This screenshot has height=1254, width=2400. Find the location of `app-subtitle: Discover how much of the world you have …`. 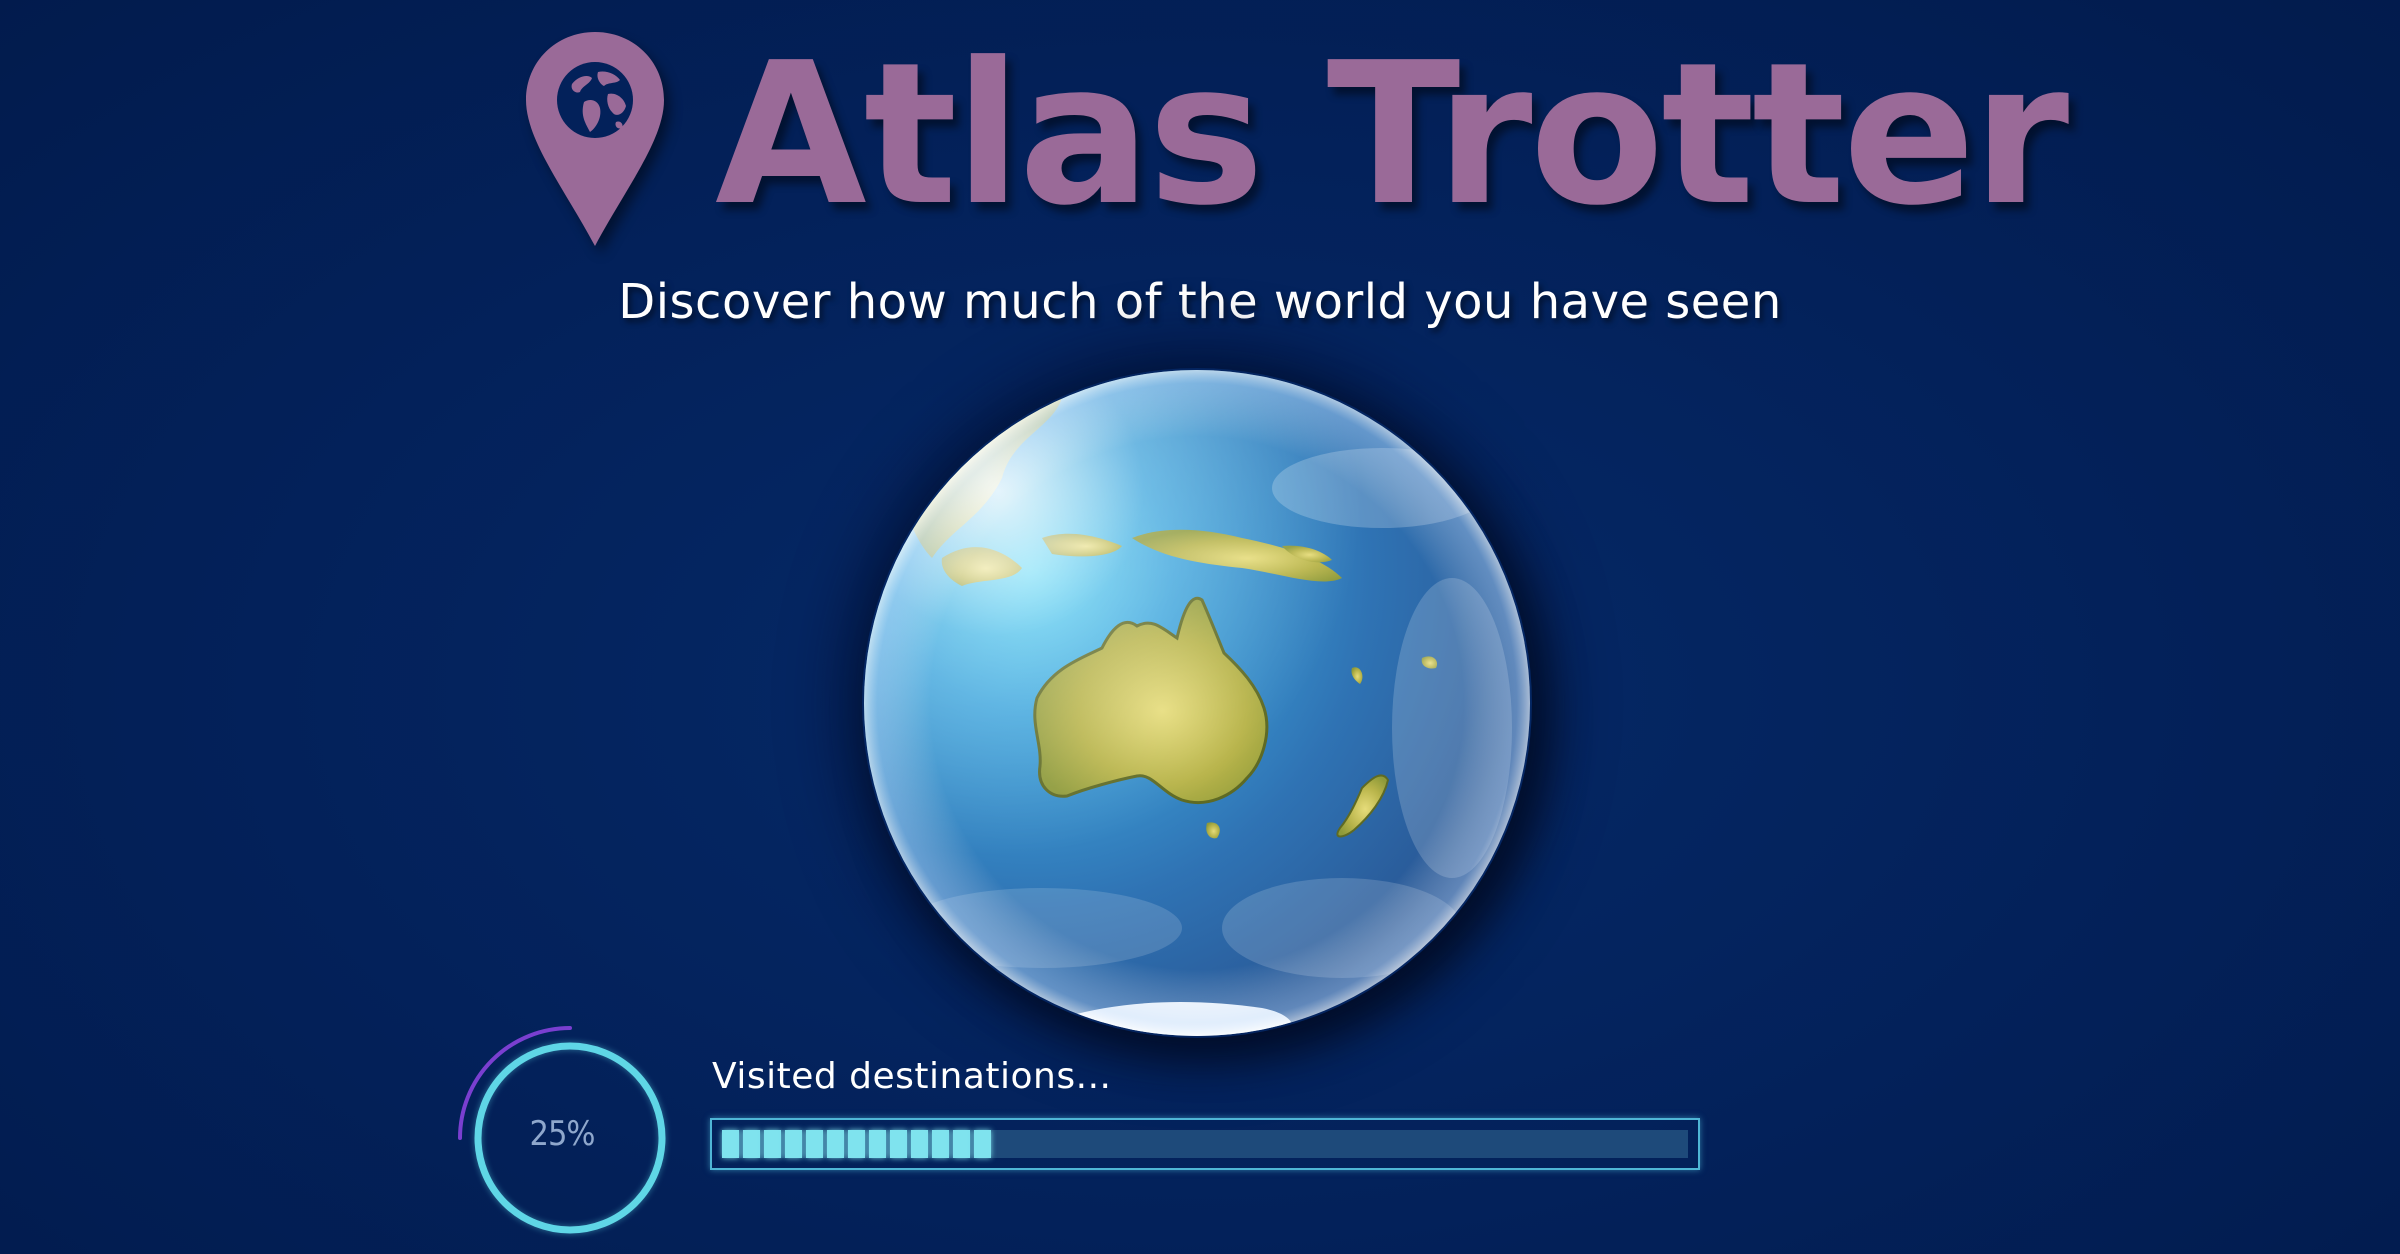

app-subtitle: Discover how much of the world you have … is located at coordinates (1200, 302).